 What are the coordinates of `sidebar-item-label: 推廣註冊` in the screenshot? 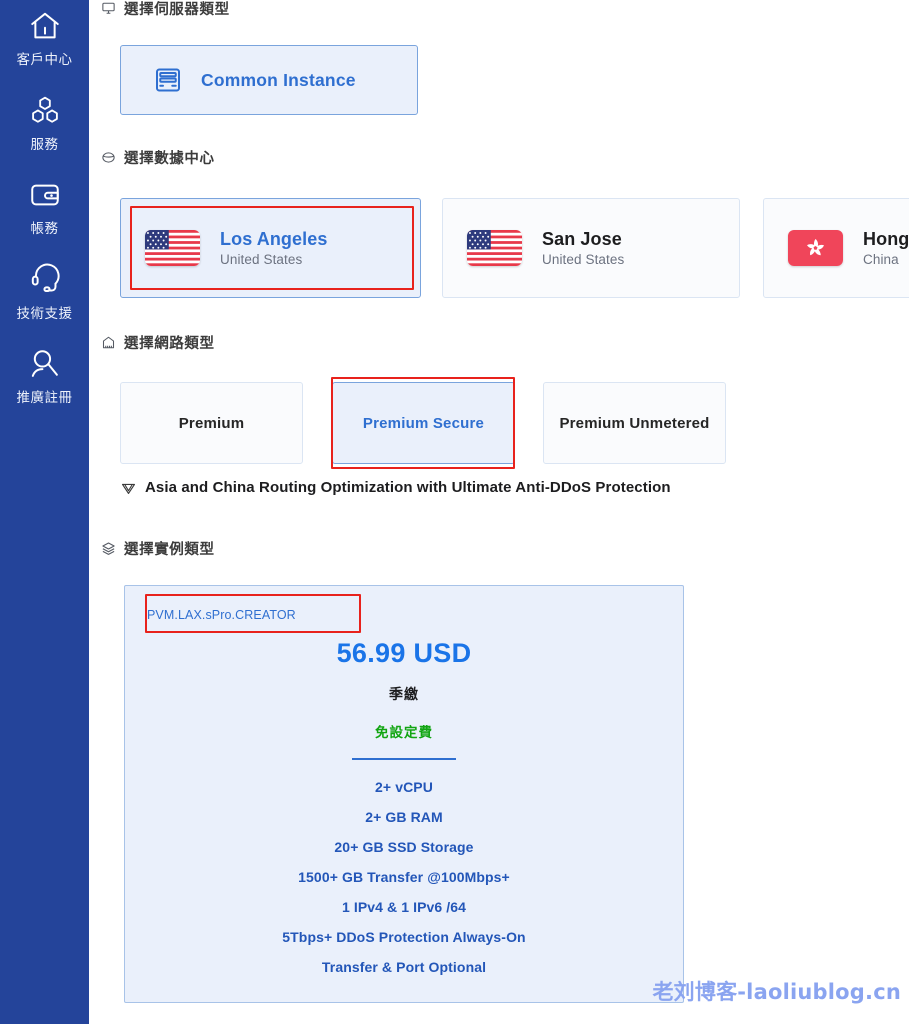 It's located at (44, 397).